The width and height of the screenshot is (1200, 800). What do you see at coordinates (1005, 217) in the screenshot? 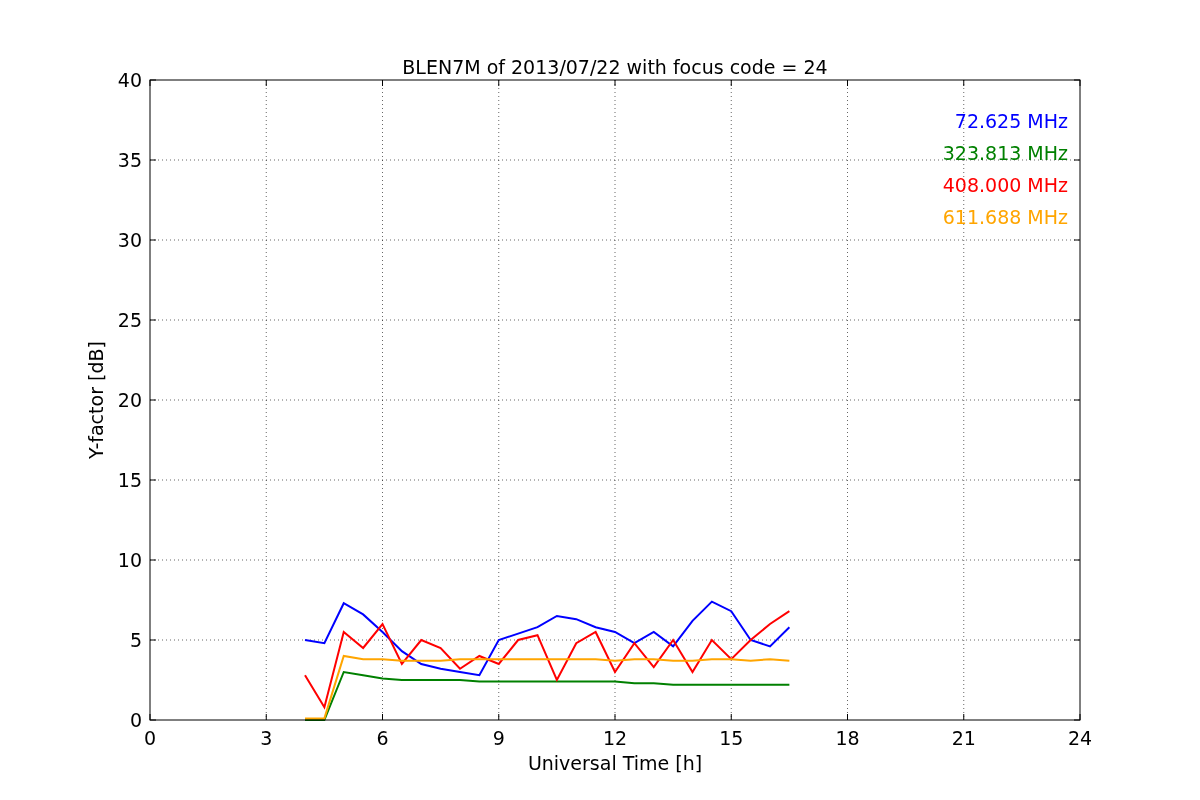
I see `legend-label: 611.688 MHz` at bounding box center [1005, 217].